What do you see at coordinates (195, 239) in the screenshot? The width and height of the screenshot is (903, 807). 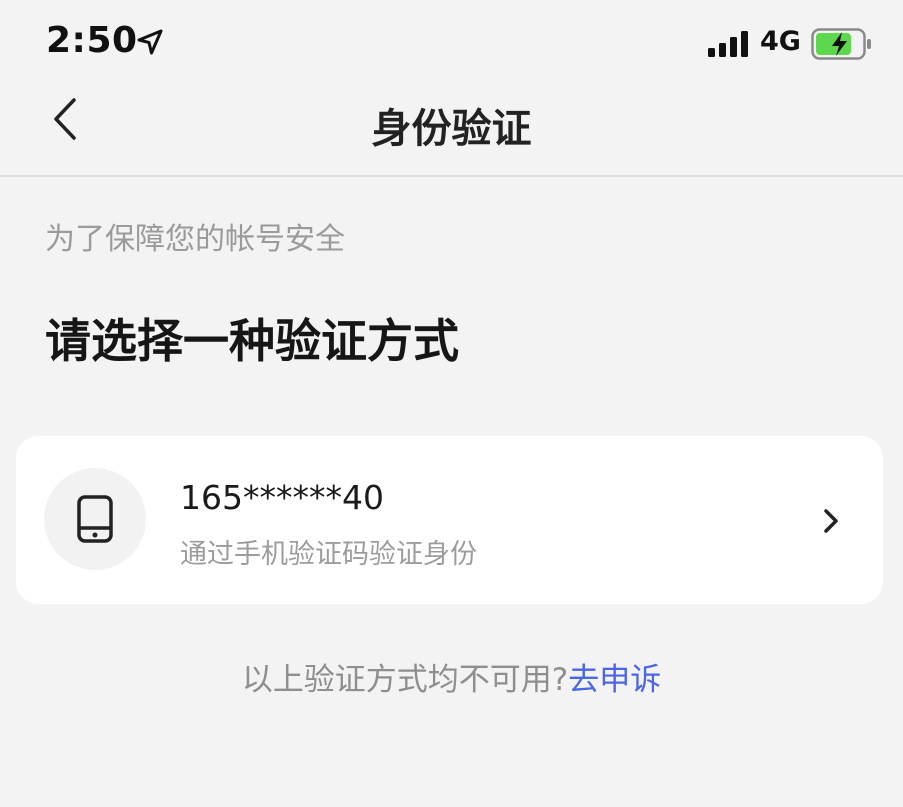 I see `security-subtitle: 为了保障您的帐号安全` at bounding box center [195, 239].